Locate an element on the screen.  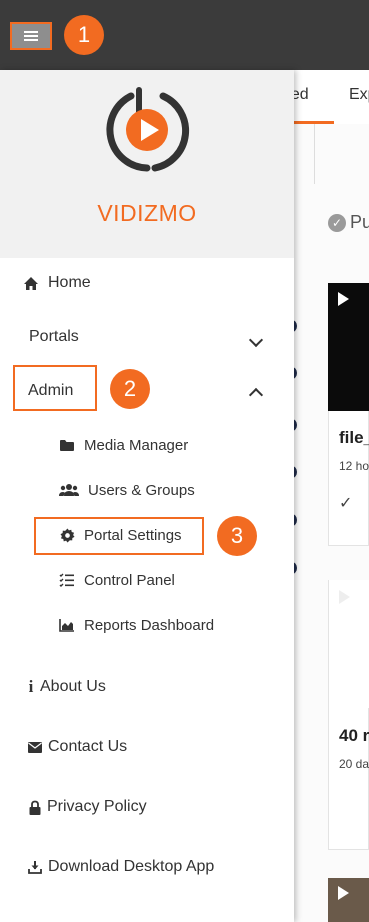
tab-explore: Exp is located at coordinates (359, 95).